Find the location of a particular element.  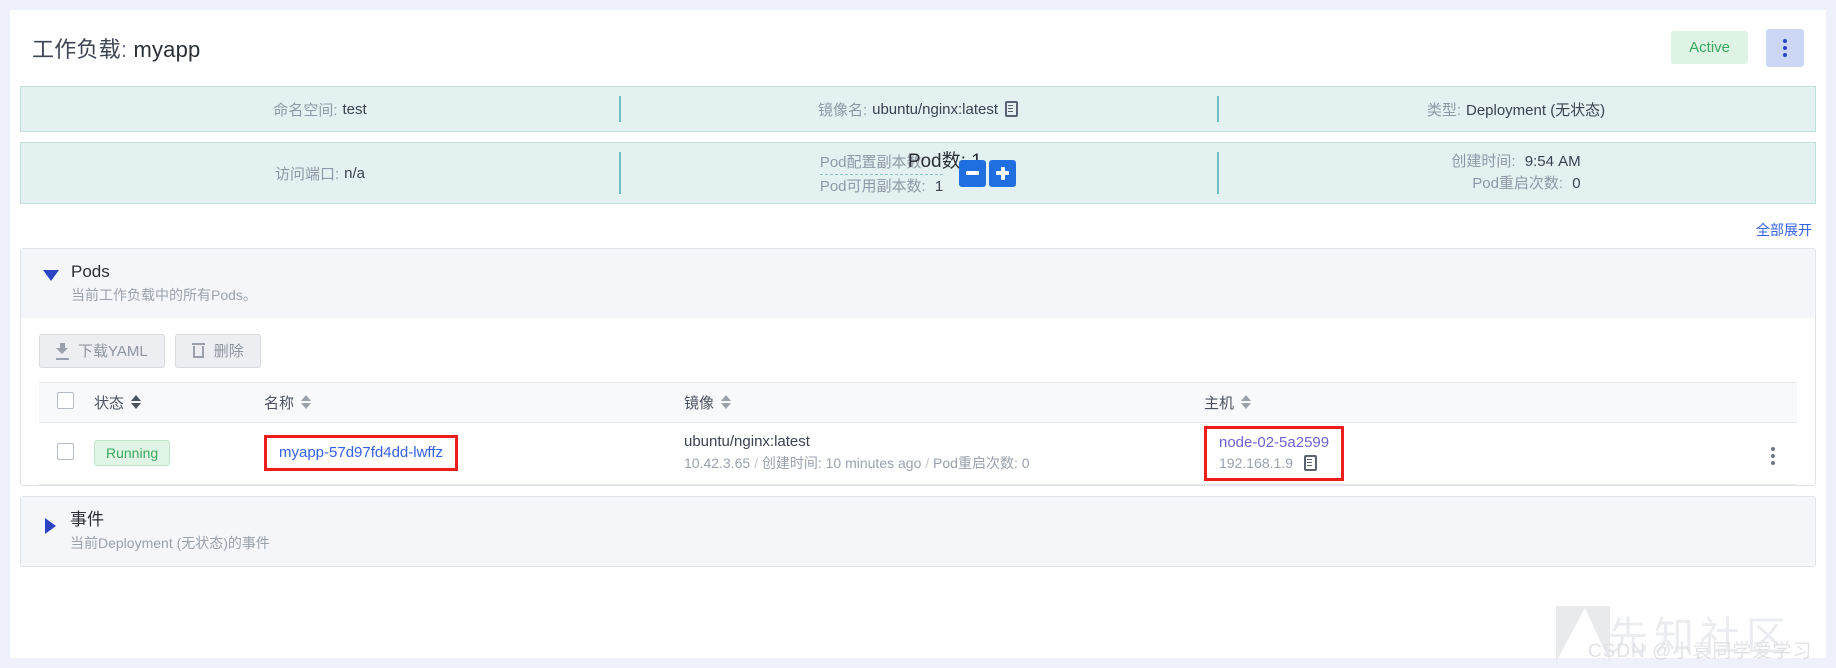

pods-toolbar: 下载YAML 删除 is located at coordinates (918, 357).